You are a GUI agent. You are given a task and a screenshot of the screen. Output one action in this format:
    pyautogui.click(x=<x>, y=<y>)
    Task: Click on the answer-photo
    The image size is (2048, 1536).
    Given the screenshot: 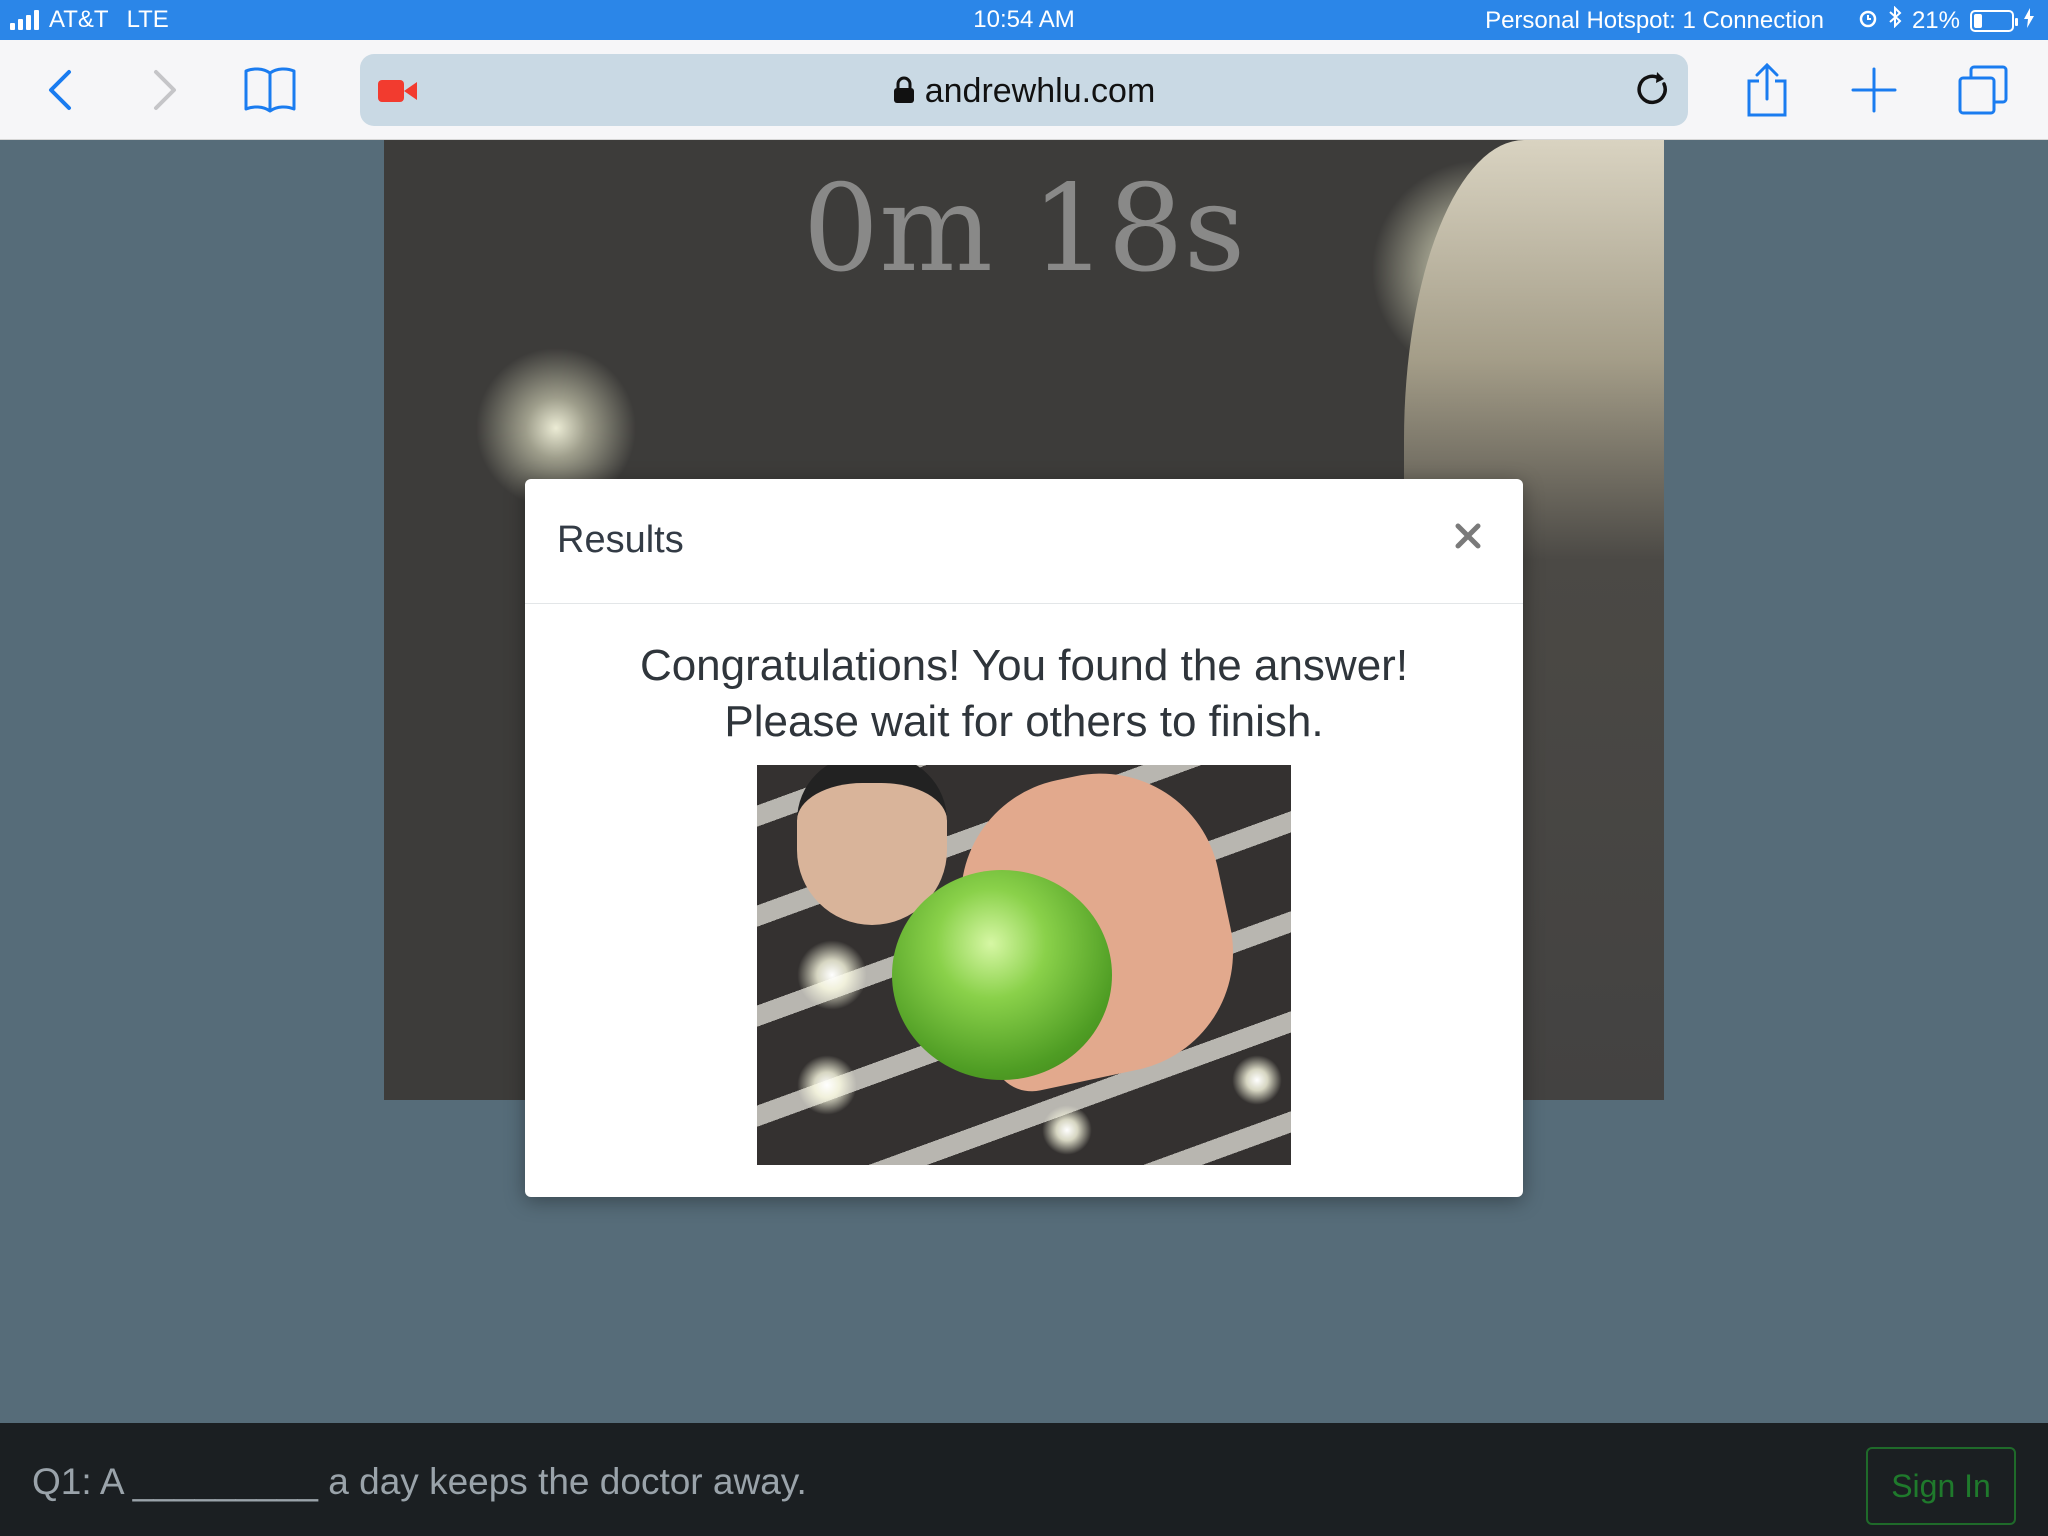 What is the action you would take?
    pyautogui.click(x=1024, y=965)
    